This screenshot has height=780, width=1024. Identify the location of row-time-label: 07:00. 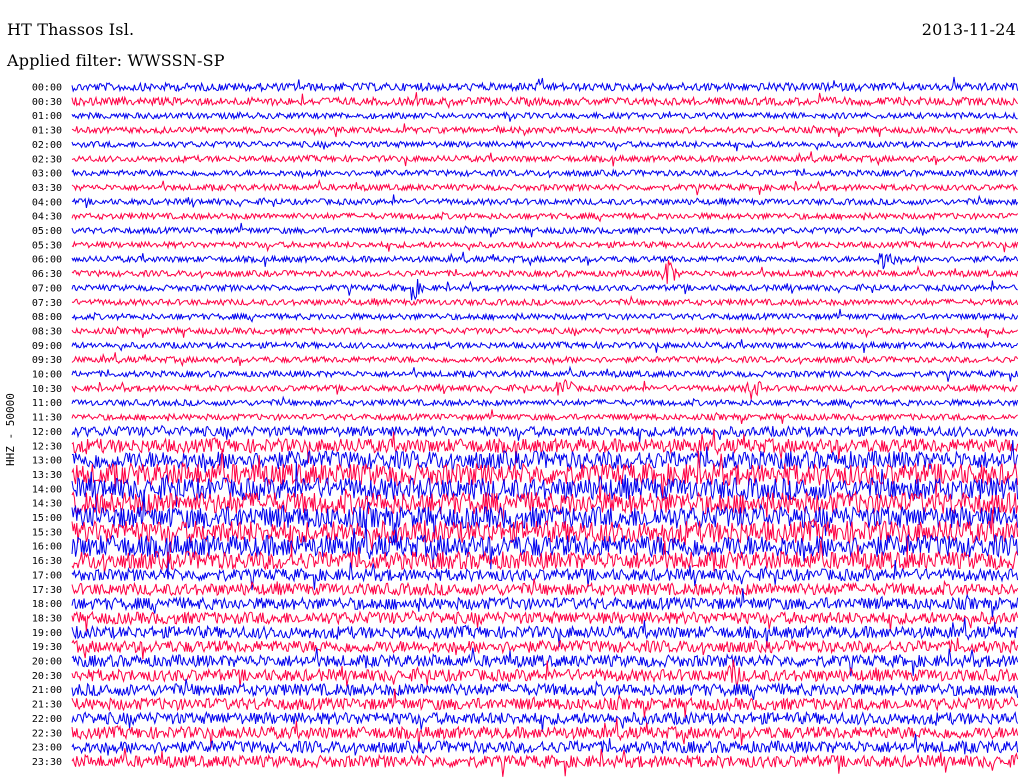
(47, 288).